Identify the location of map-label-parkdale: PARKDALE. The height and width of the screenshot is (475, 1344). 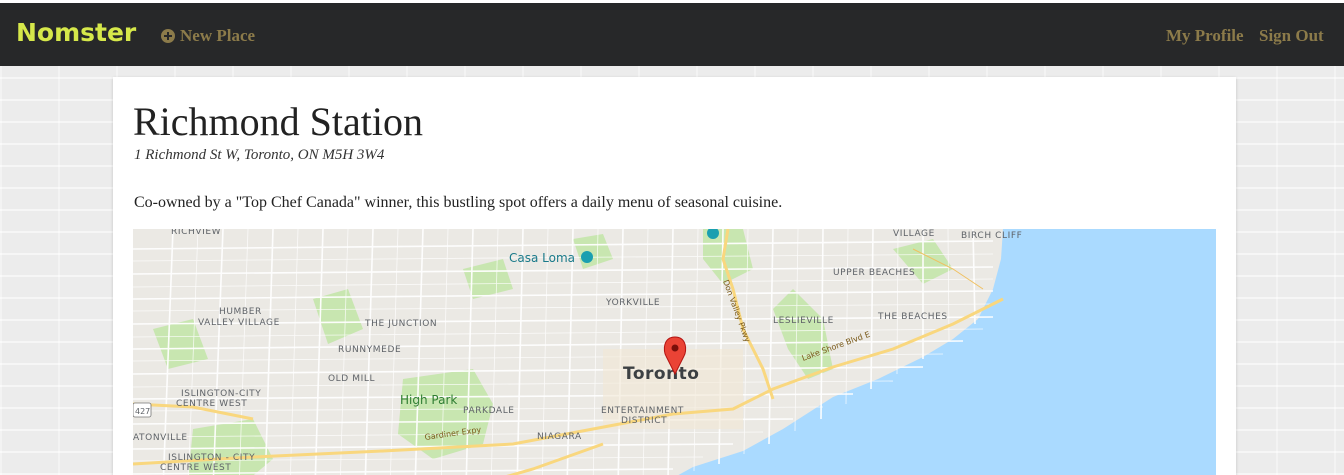
(489, 411).